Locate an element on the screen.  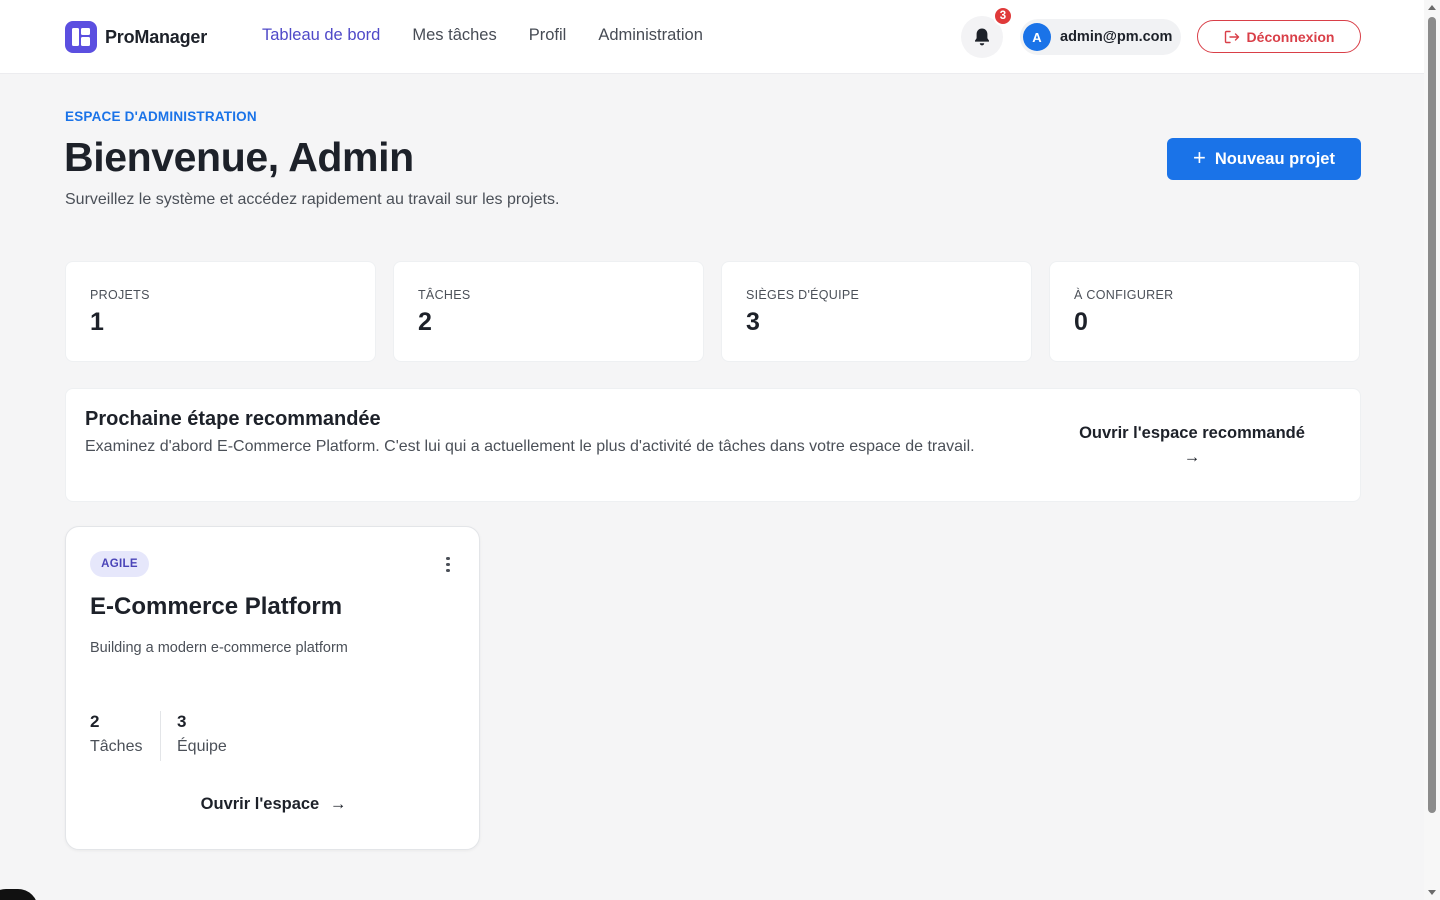
stat-card-tasks: TÂCHES 2 is located at coordinates (548, 311).